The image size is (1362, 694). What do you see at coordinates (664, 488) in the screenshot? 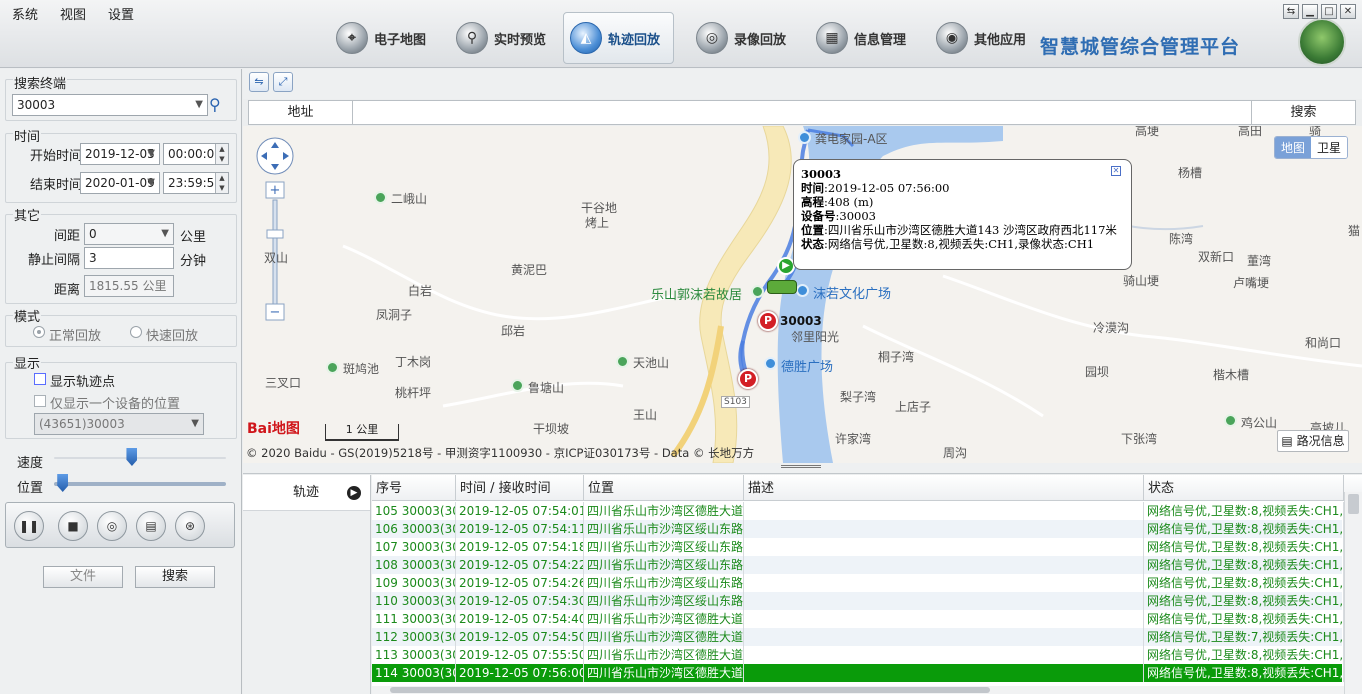
I see `col-position: 位置` at bounding box center [664, 488].